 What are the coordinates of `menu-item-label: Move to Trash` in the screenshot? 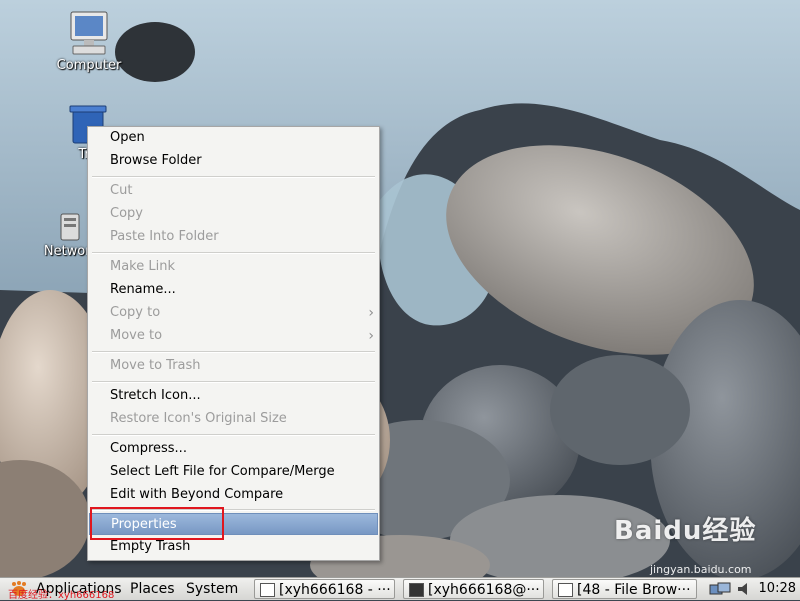 It's located at (155, 365).